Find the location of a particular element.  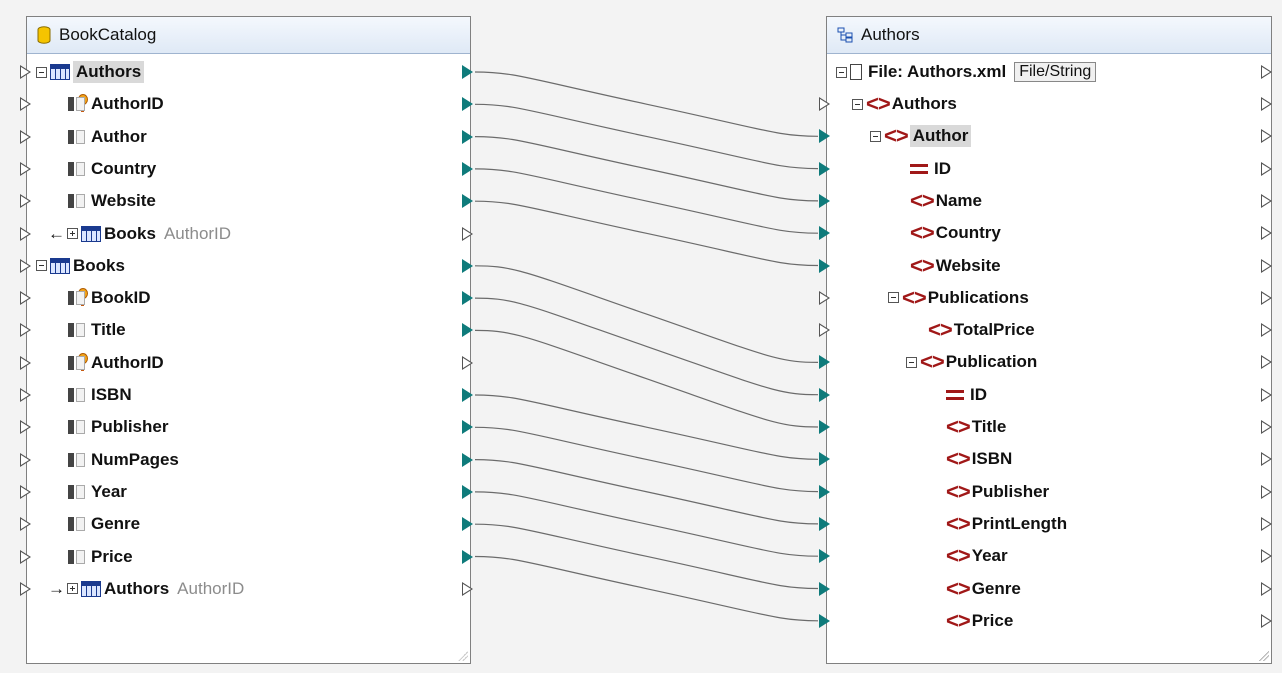

source-row-genre: Genre is located at coordinates (103, 524).